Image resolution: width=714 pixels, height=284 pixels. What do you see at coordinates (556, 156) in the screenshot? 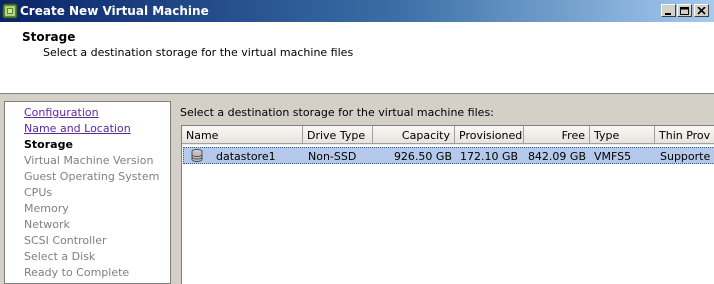
I see `cell-free: 842.09 GB` at bounding box center [556, 156].